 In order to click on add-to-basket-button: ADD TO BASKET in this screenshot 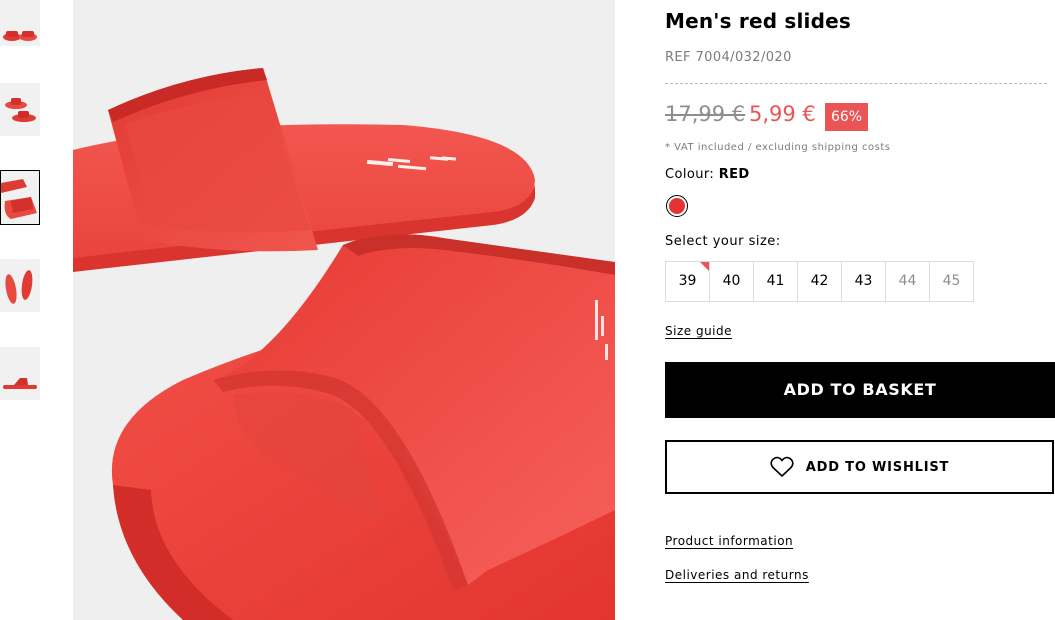, I will do `click(860, 390)`.